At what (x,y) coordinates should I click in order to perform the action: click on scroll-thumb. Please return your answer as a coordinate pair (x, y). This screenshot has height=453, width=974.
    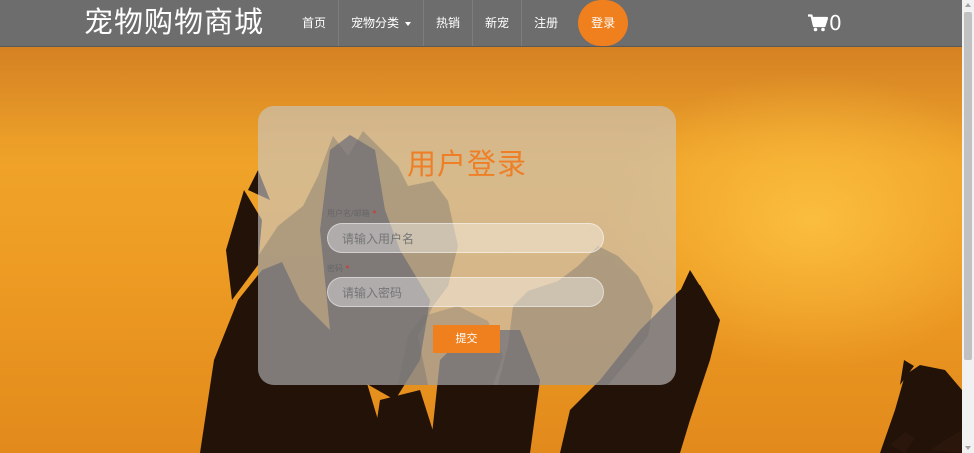
    Looking at the image, I should click on (968, 186).